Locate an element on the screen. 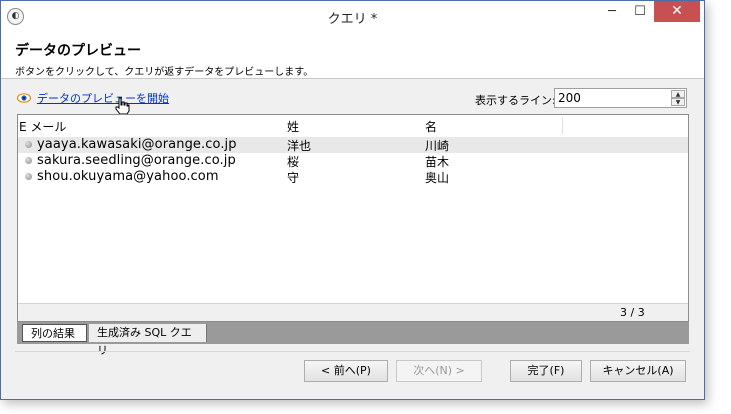  spin-up-button: ▲ is located at coordinates (678, 94).